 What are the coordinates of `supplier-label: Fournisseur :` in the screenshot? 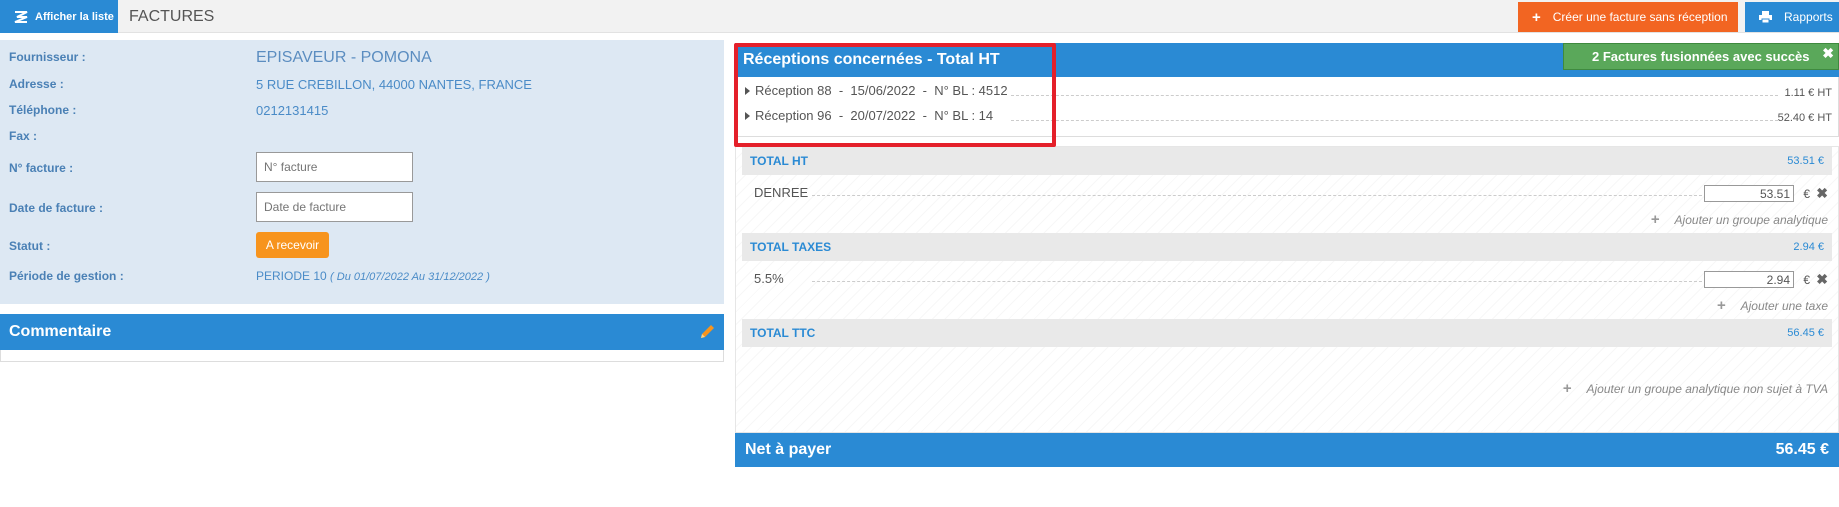 It's located at (47, 57).